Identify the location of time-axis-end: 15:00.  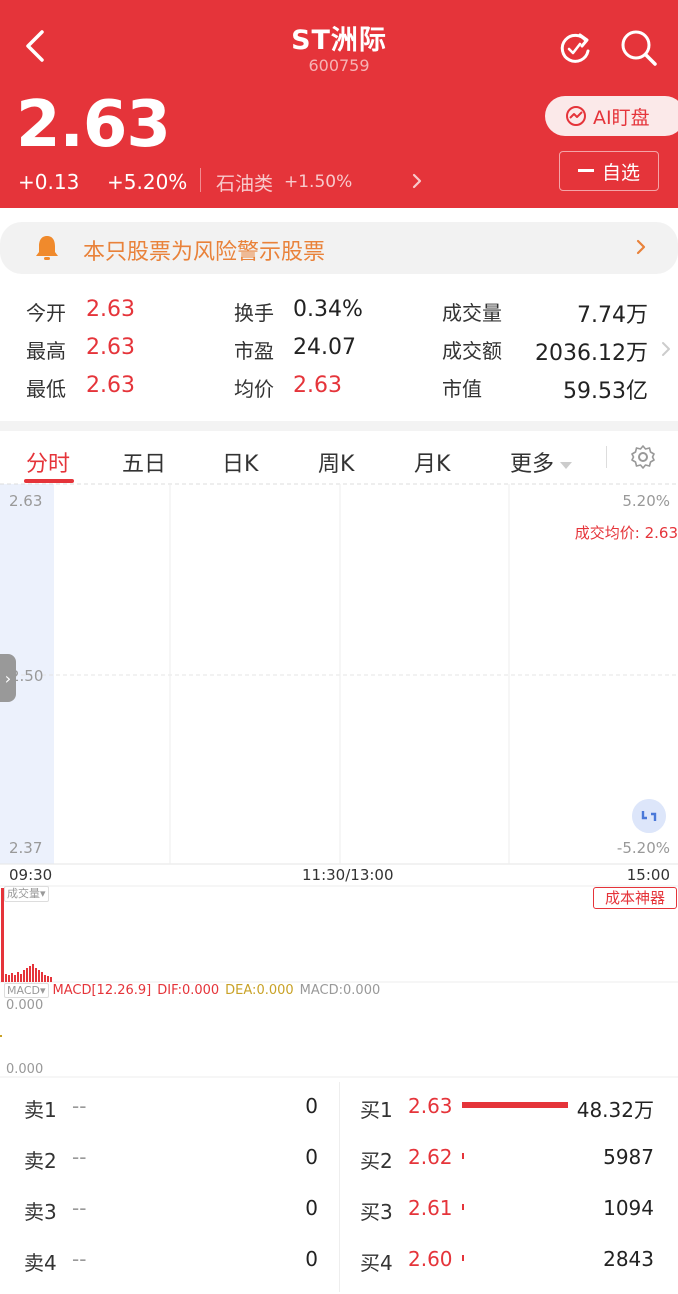
(648, 875).